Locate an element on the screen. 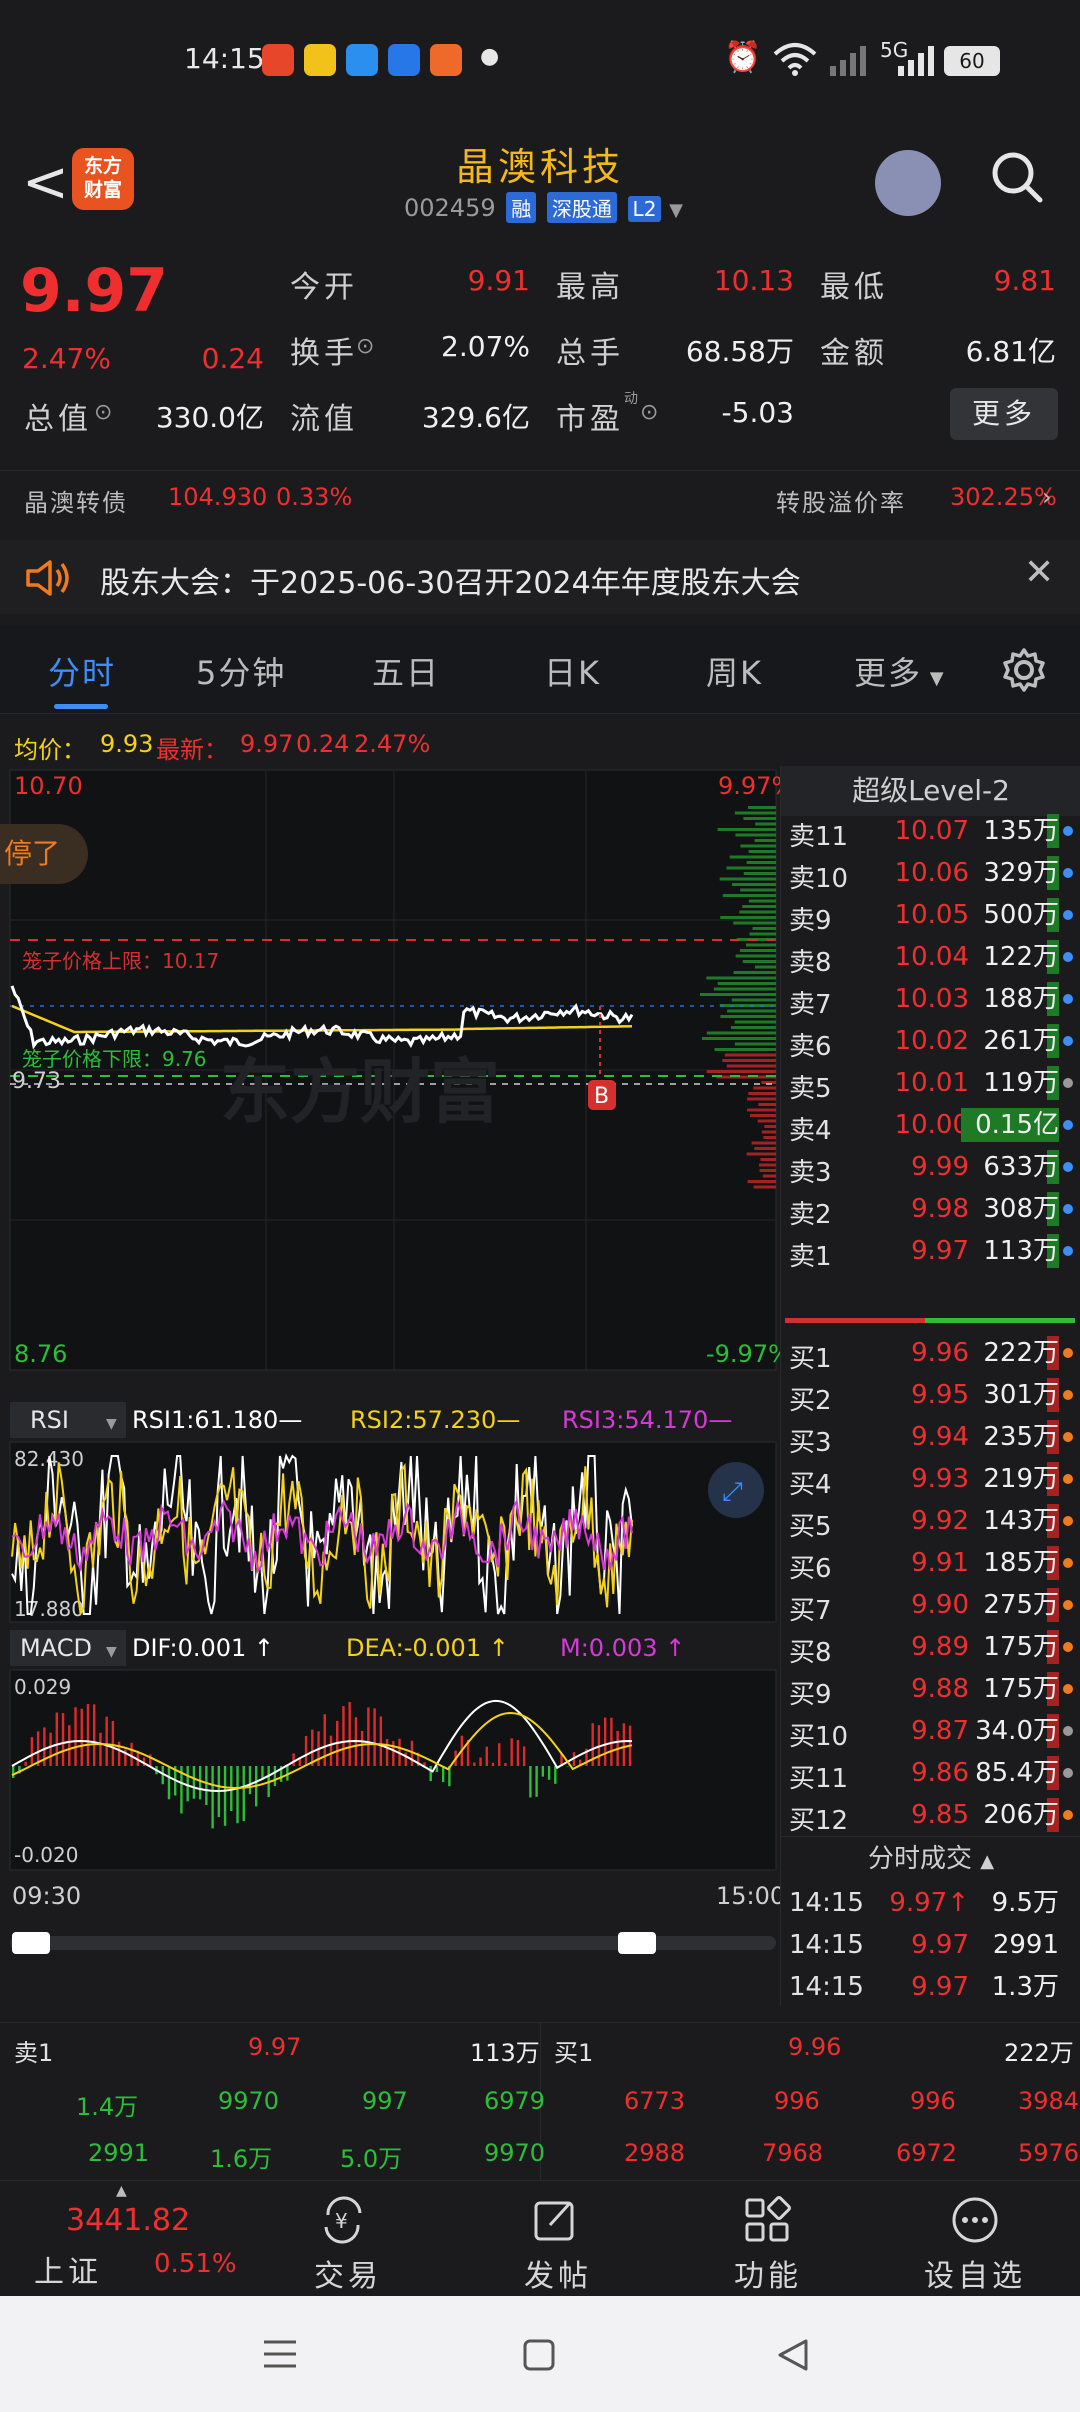 The height and width of the screenshot is (2412, 1080). more-dots-icon is located at coordinates (975, 2220).